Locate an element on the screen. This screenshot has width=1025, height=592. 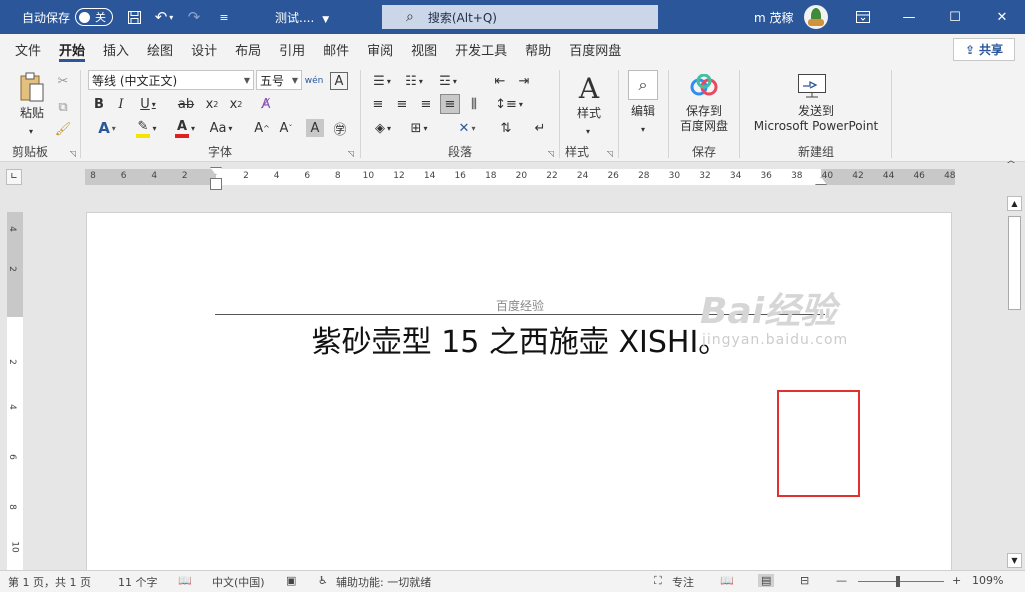
tab-insert: 插入 is located at coordinates (116, 49).